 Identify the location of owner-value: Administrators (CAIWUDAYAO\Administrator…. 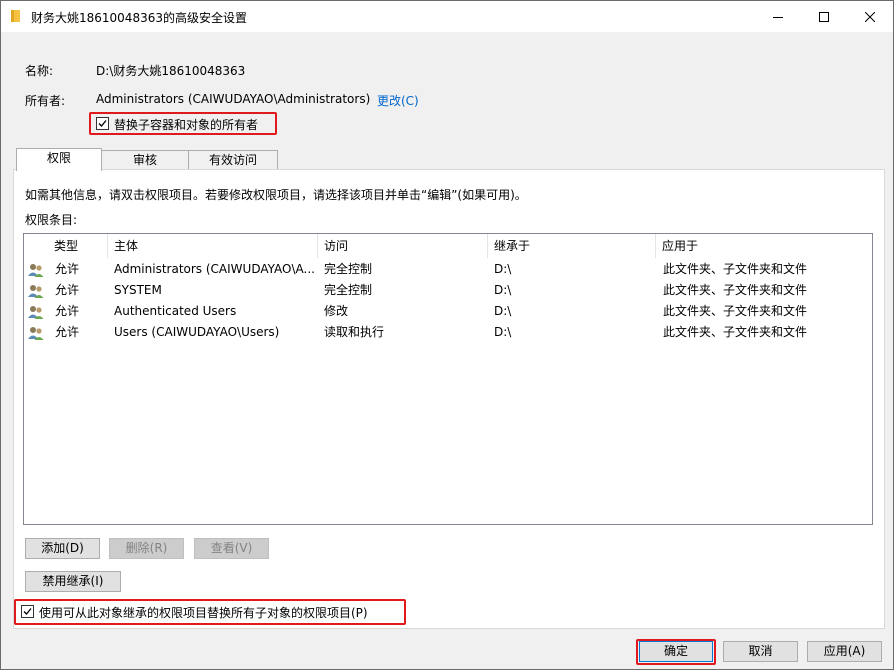
(233, 99).